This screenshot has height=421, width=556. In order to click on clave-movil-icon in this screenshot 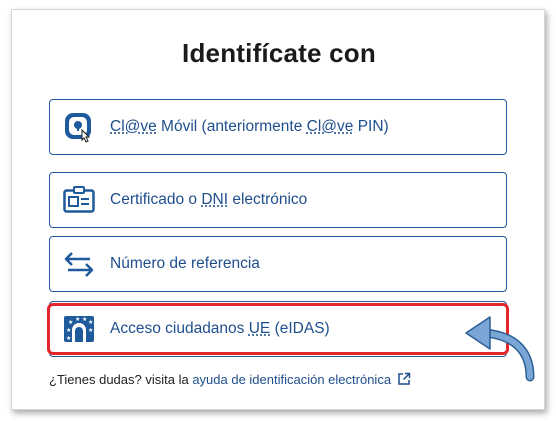, I will do `click(79, 127)`.